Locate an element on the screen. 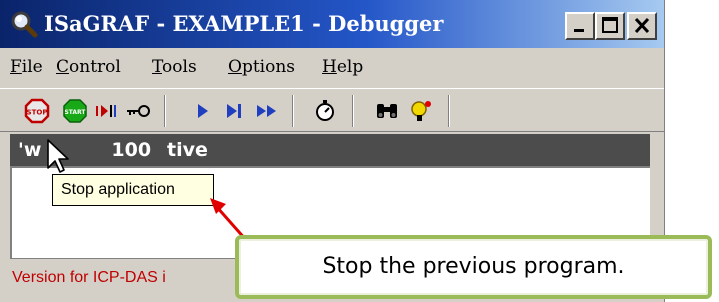 The height and width of the screenshot is (302, 719). title-bar: ISaGRAF - EXAMPLE1 - Debugger is located at coordinates (332, 24).